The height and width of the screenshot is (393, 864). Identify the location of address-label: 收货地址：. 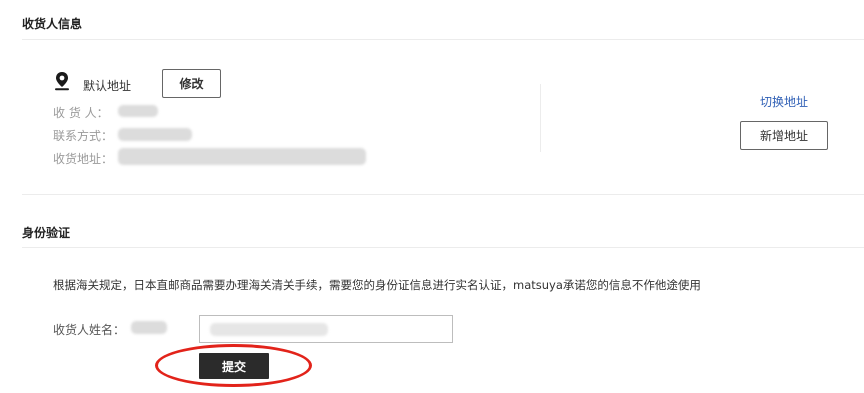
(83, 159).